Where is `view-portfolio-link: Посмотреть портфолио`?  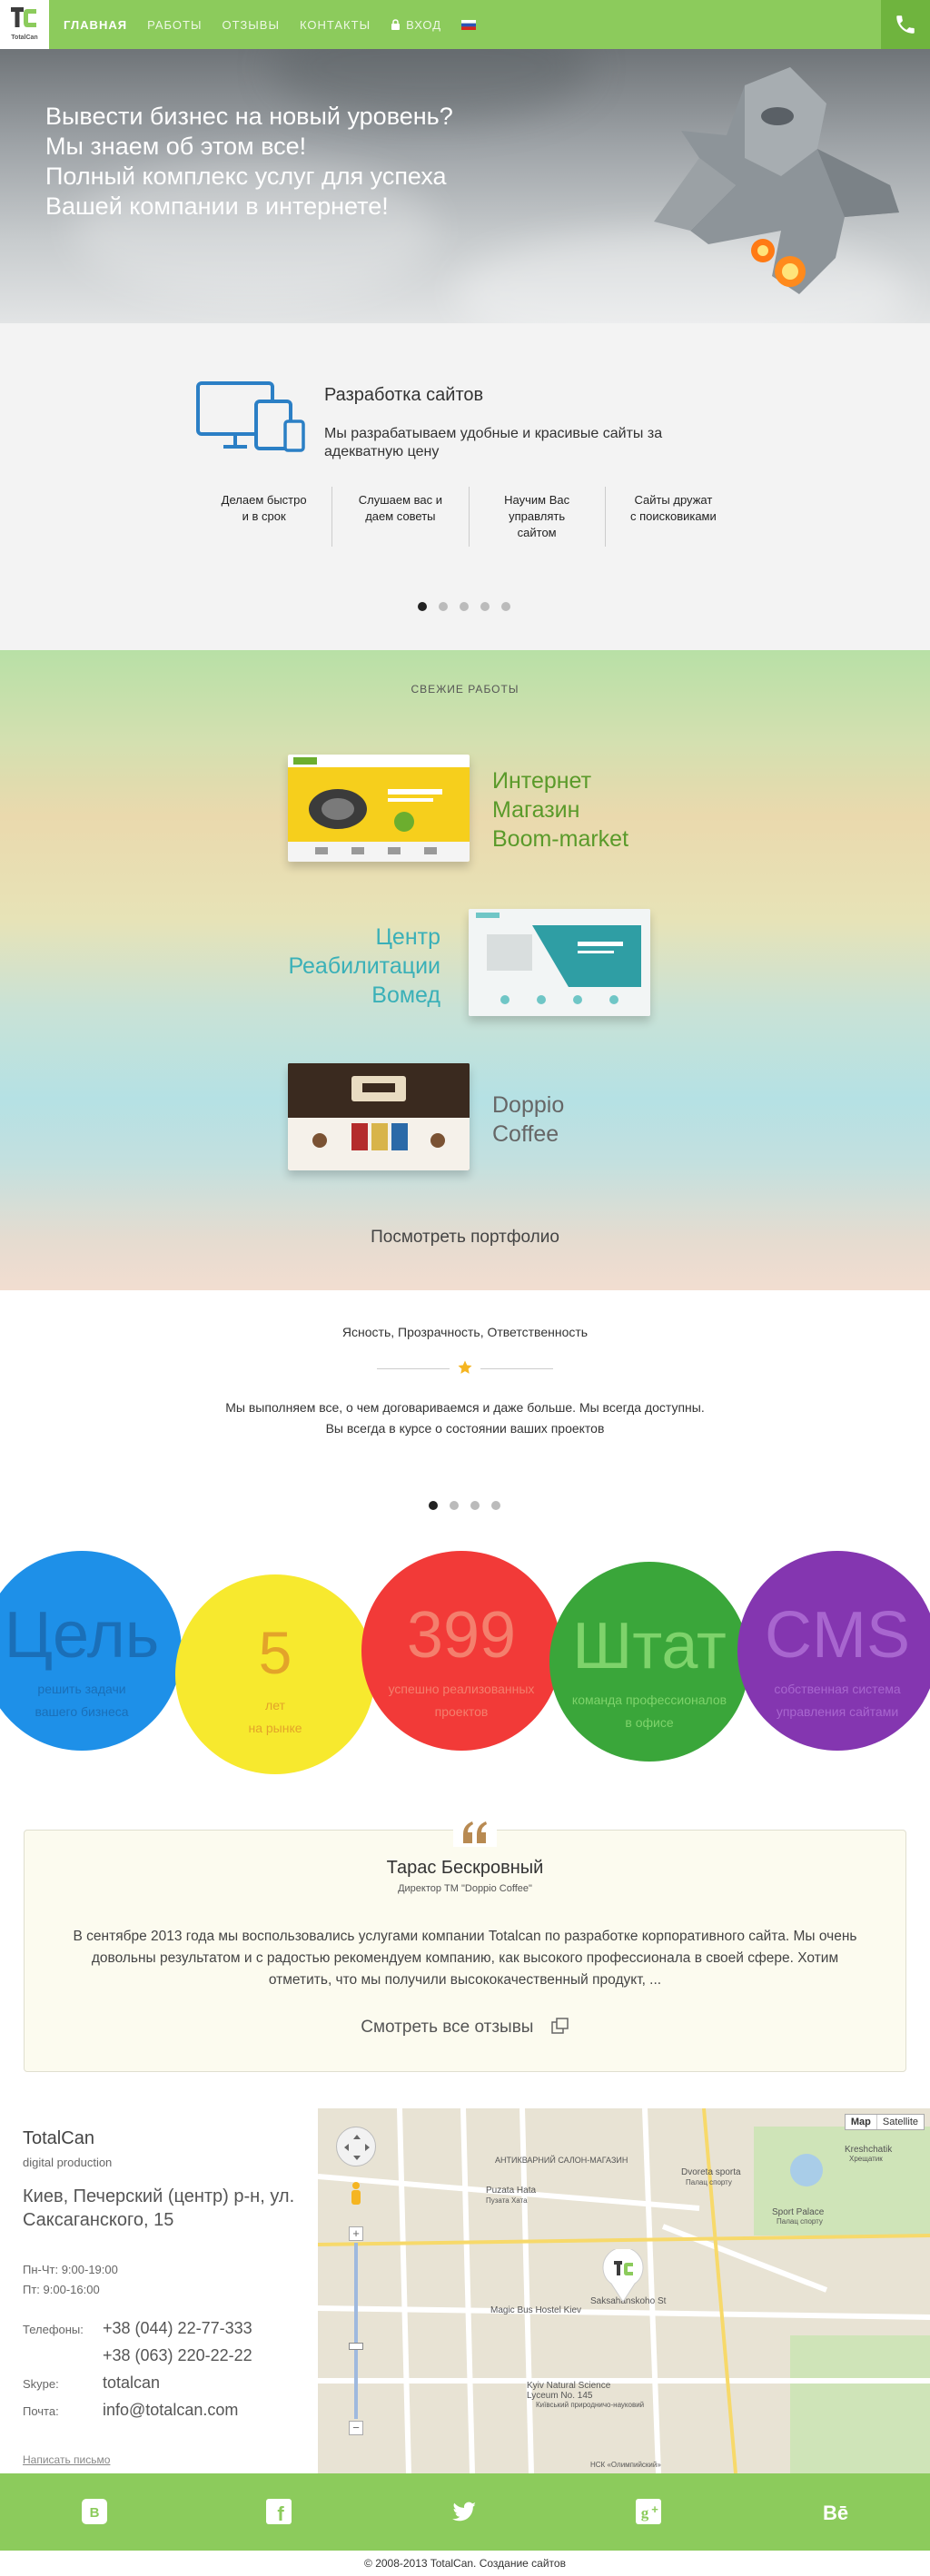 view-portfolio-link: Посмотреть портфолио is located at coordinates (465, 1238).